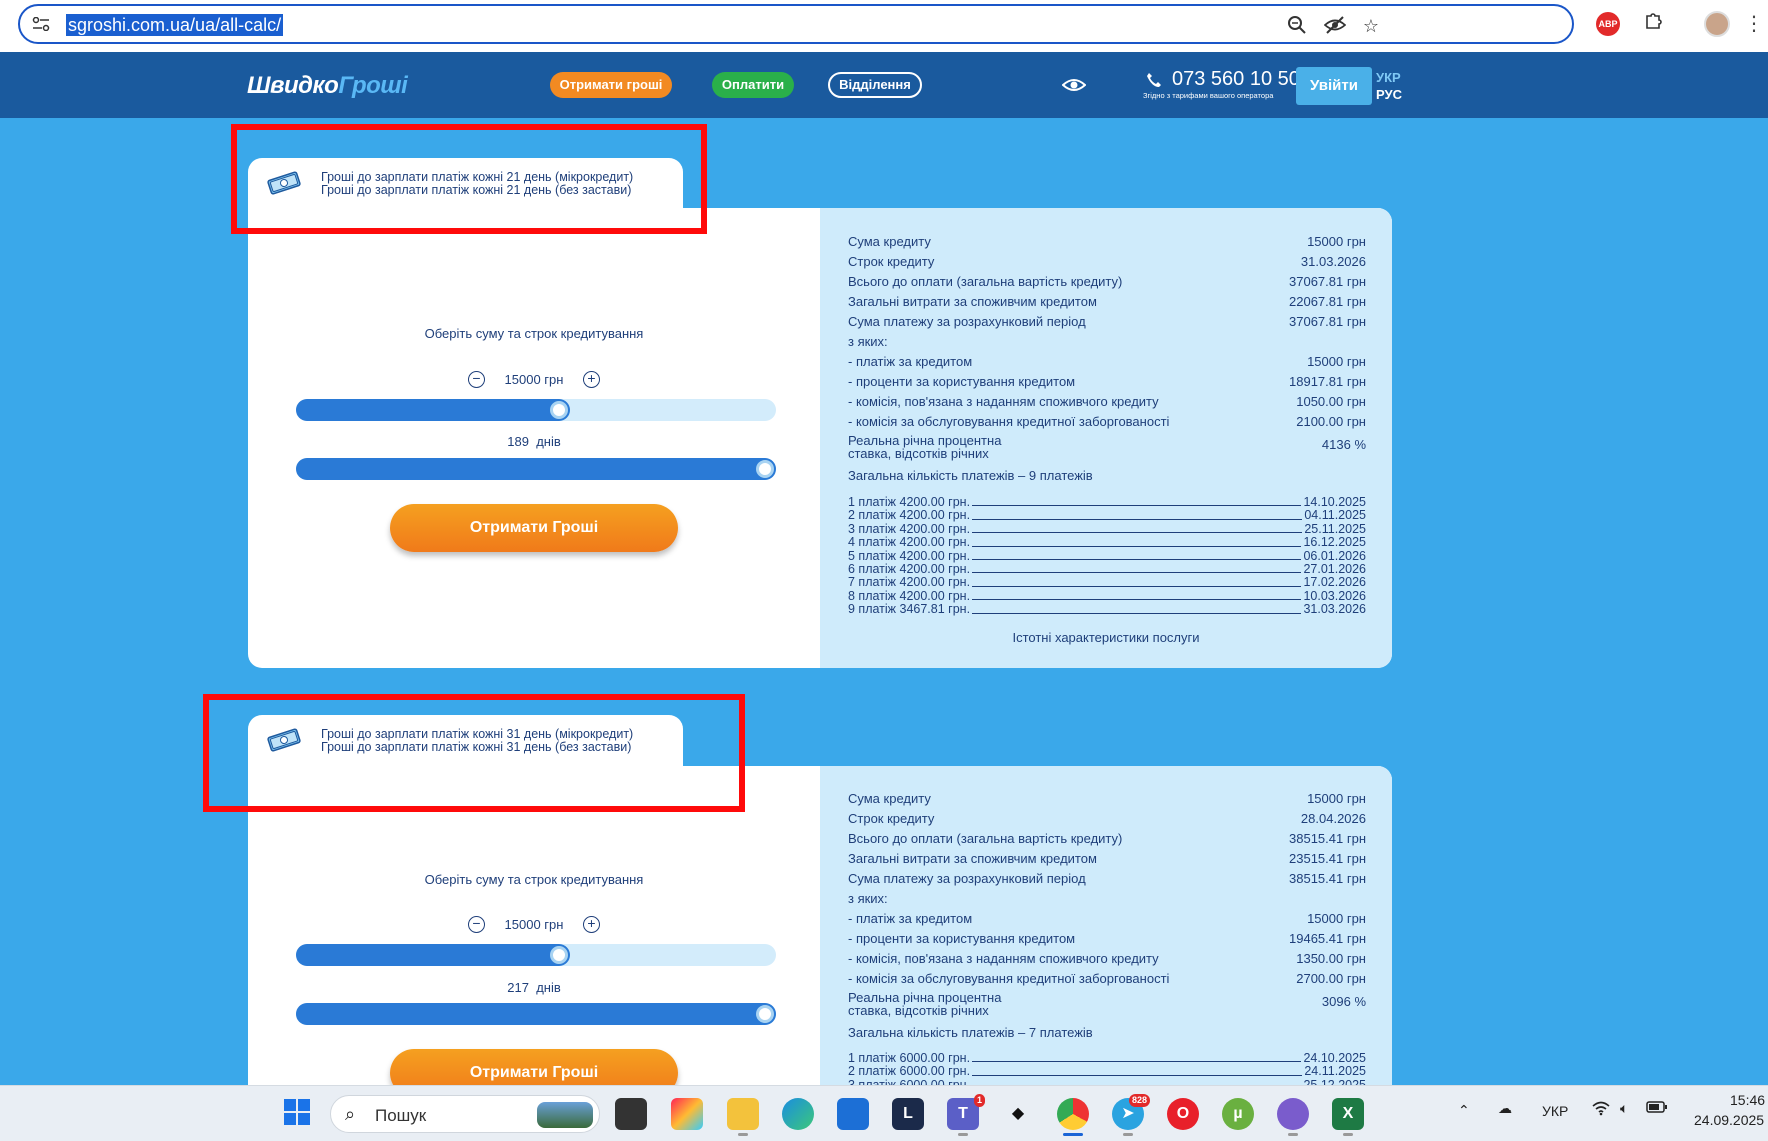  What do you see at coordinates (1747, 1100) in the screenshot?
I see `clock-time: 15:46` at bounding box center [1747, 1100].